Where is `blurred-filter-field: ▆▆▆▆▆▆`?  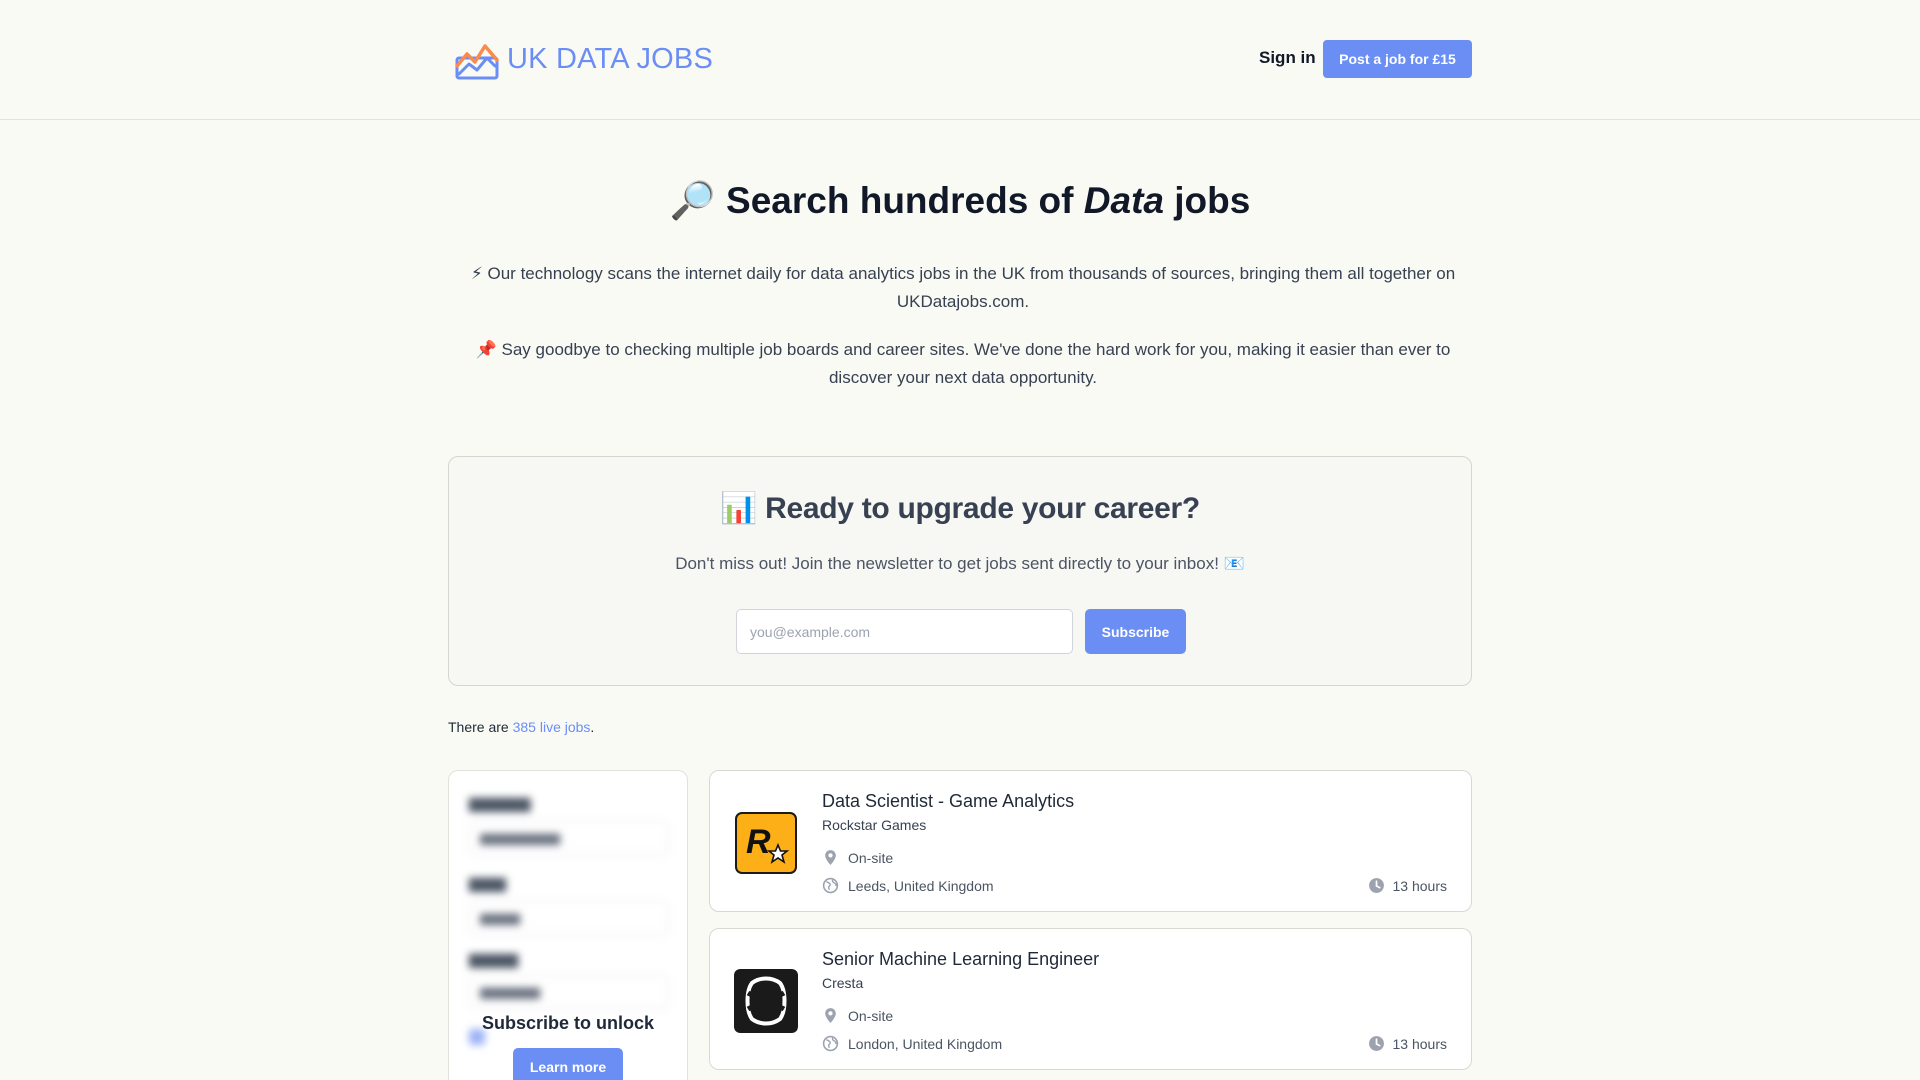
blurred-filter-field: ▆▆▆▆▆▆ is located at coordinates (569, 992).